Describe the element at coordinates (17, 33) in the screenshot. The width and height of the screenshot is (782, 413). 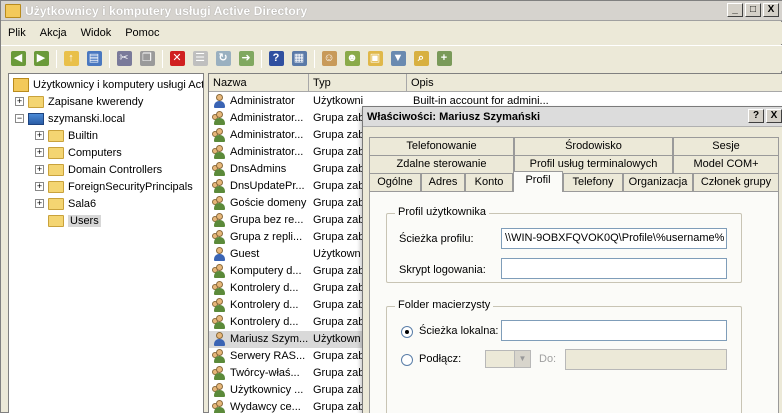
I see `menu-plik: Plik` at that location.